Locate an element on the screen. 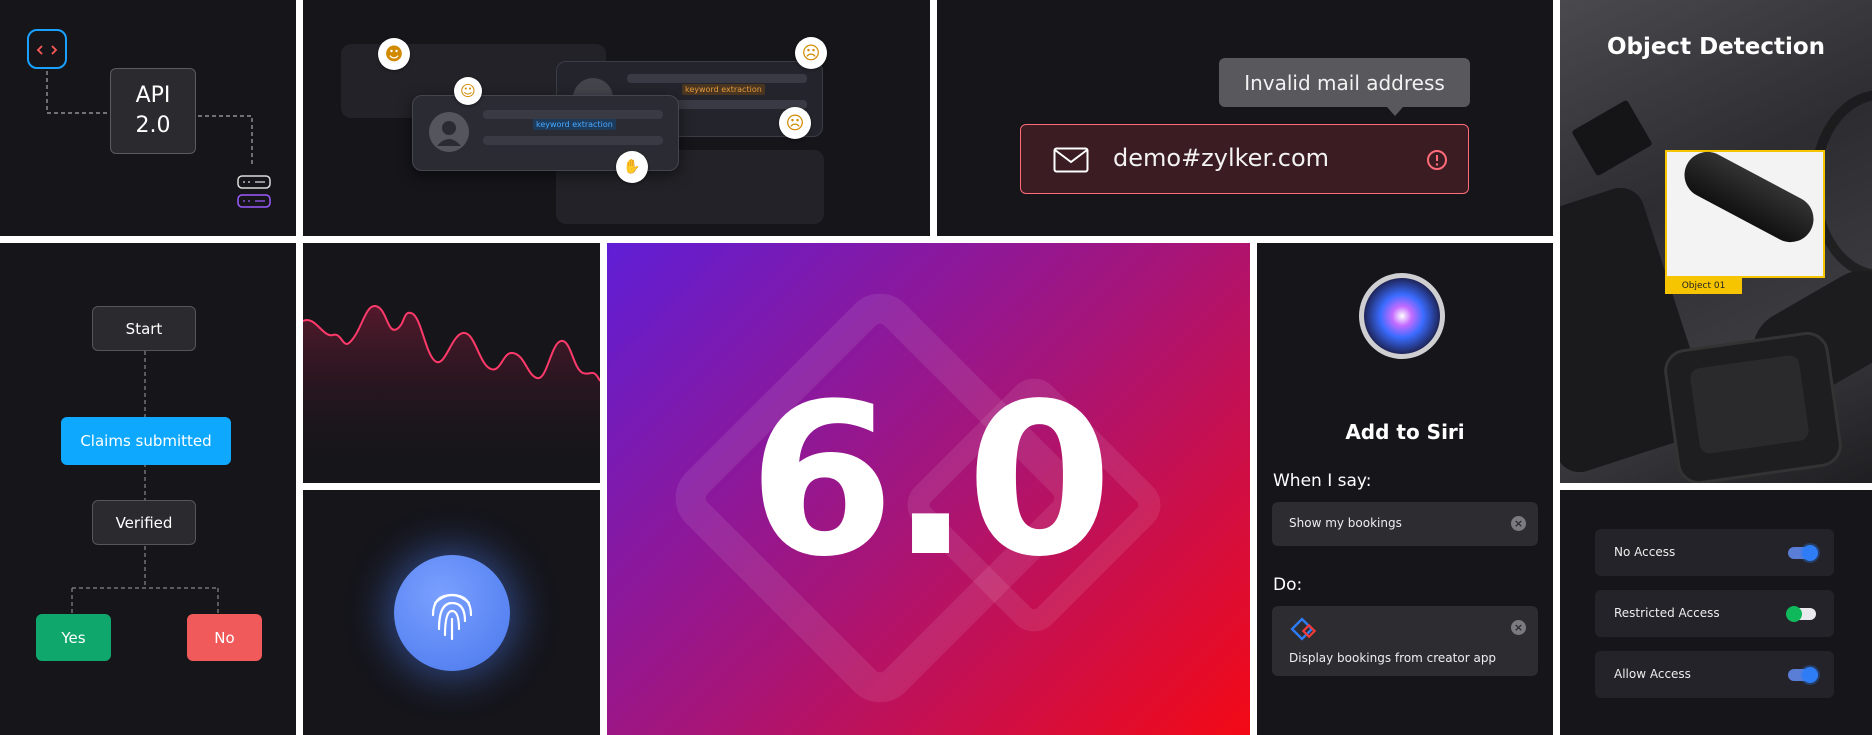  usb-drive-image is located at coordinates (1749, 197).